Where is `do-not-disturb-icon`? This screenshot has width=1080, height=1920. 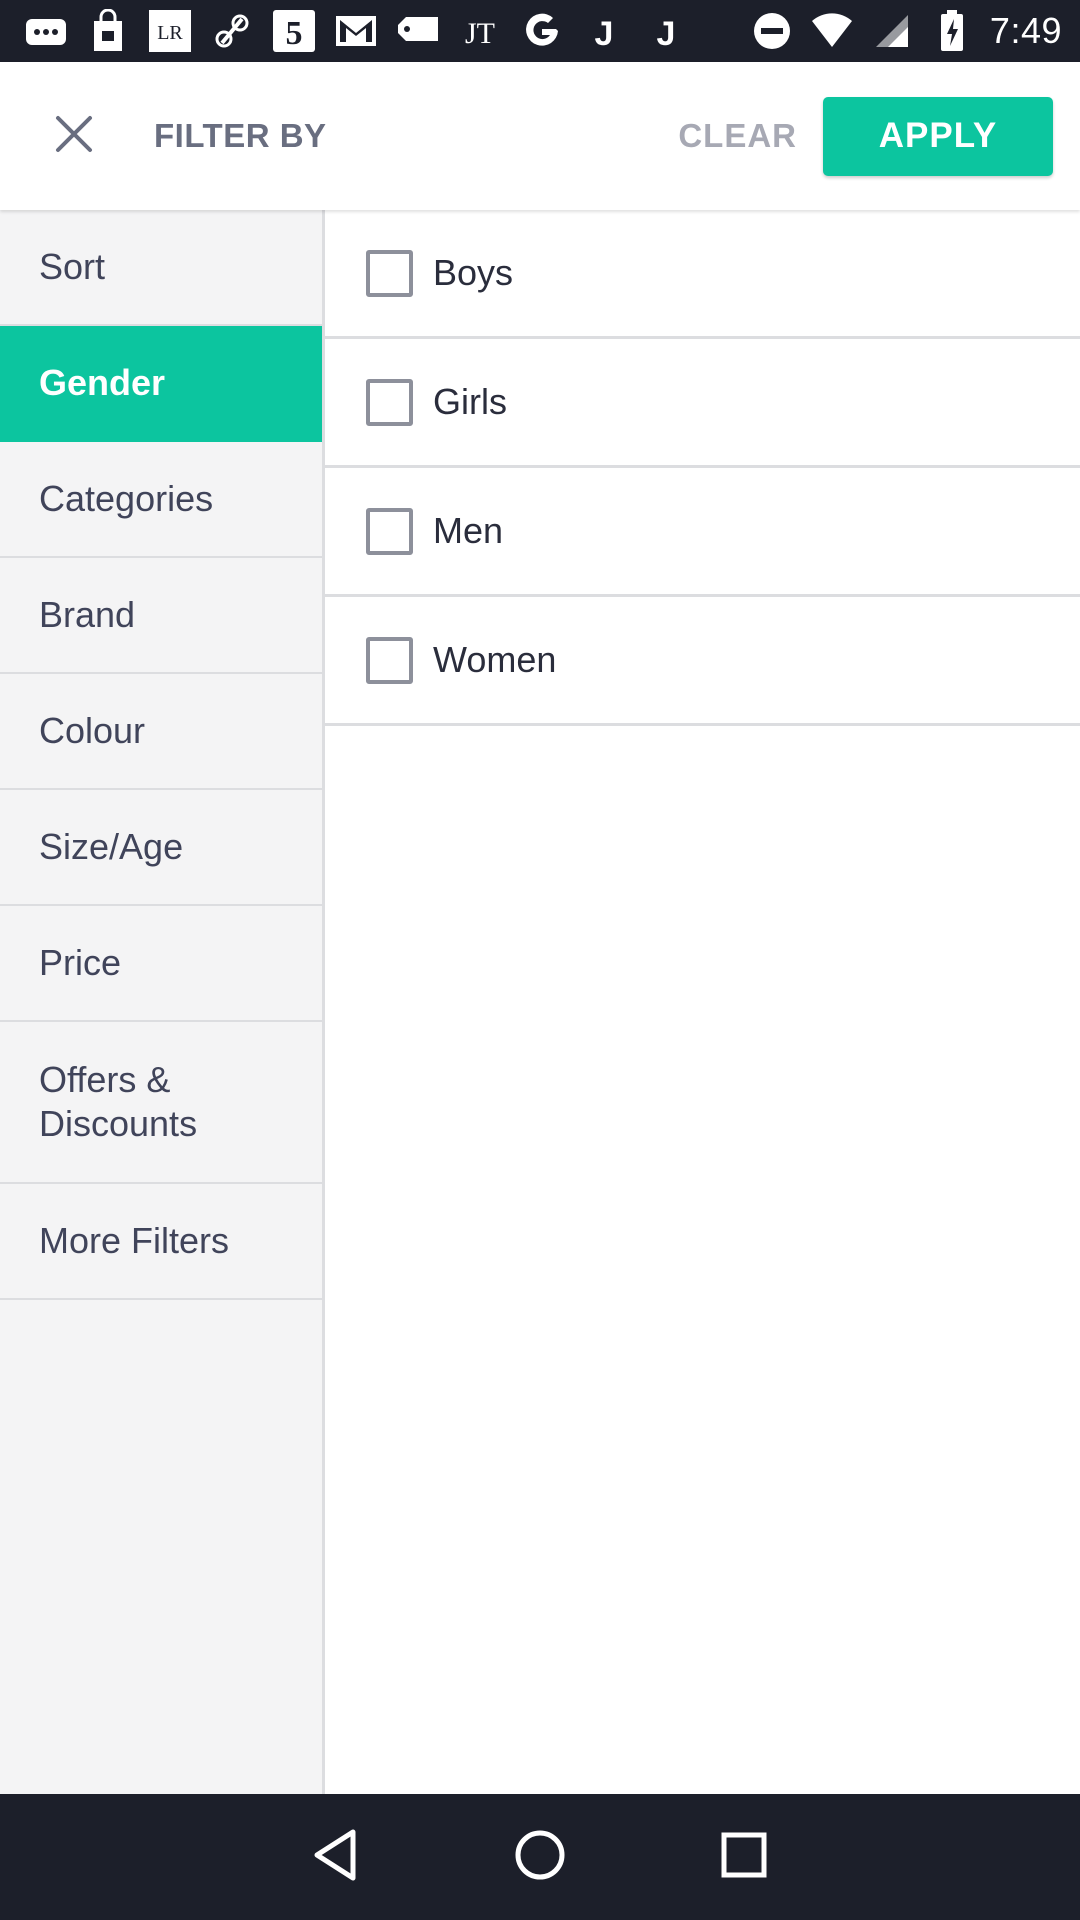
do-not-disturb-icon is located at coordinates (772, 31).